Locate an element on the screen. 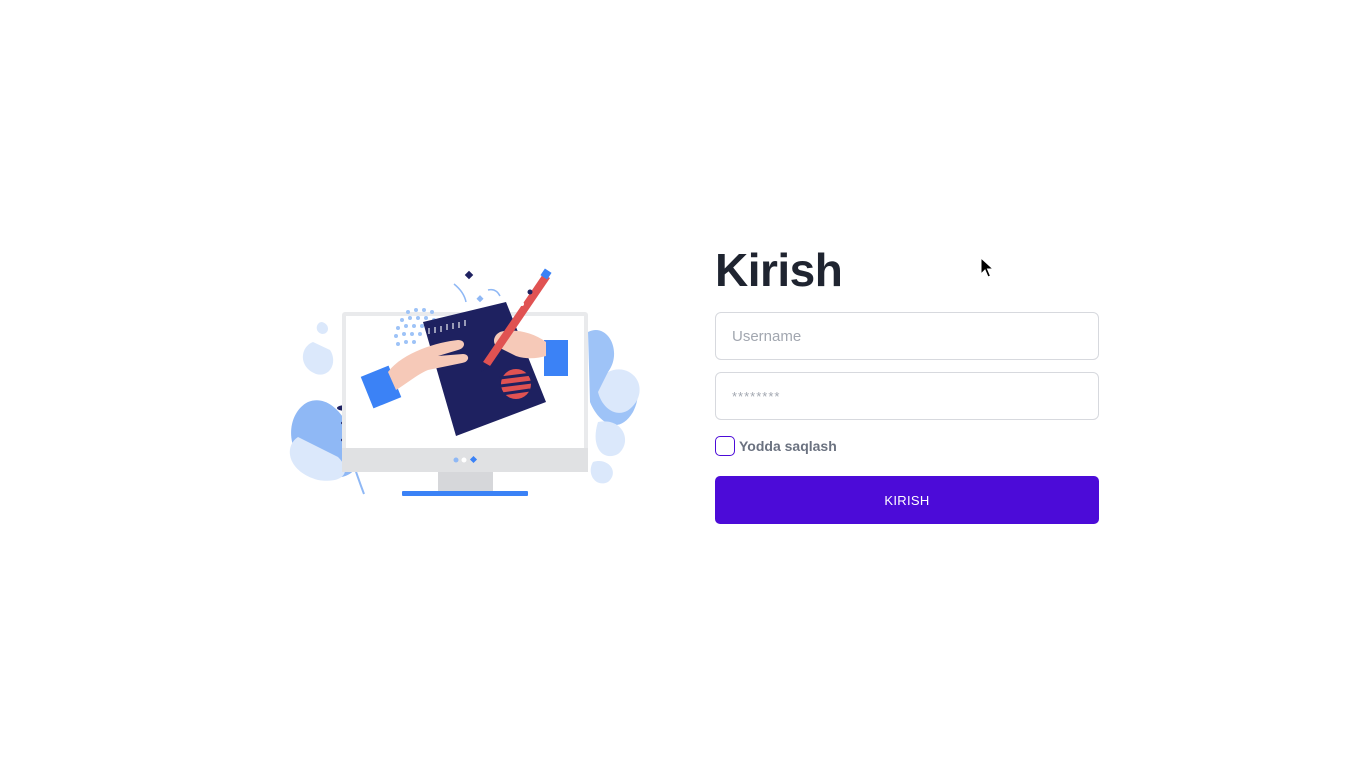 Image resolution: width=1366 pixels, height=768 pixels. remember-me-checkbox is located at coordinates (725, 446).